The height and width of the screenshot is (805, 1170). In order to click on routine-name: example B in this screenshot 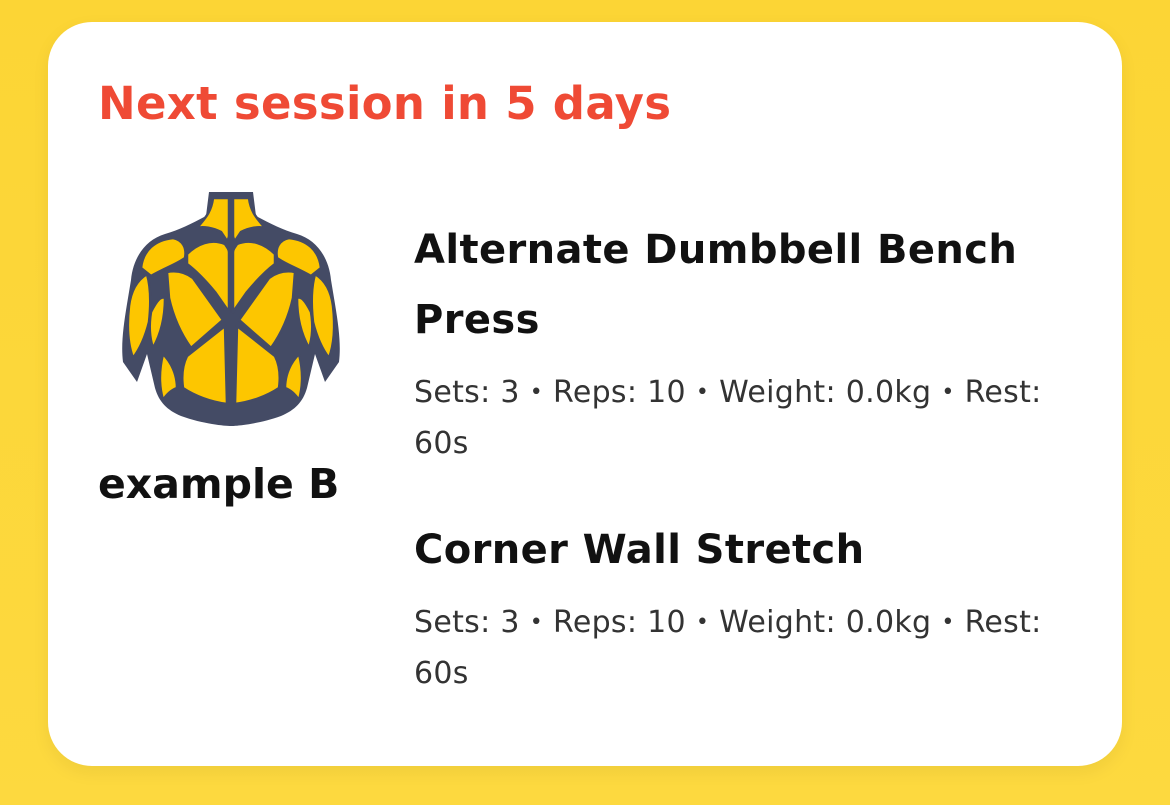, I will do `click(219, 484)`.